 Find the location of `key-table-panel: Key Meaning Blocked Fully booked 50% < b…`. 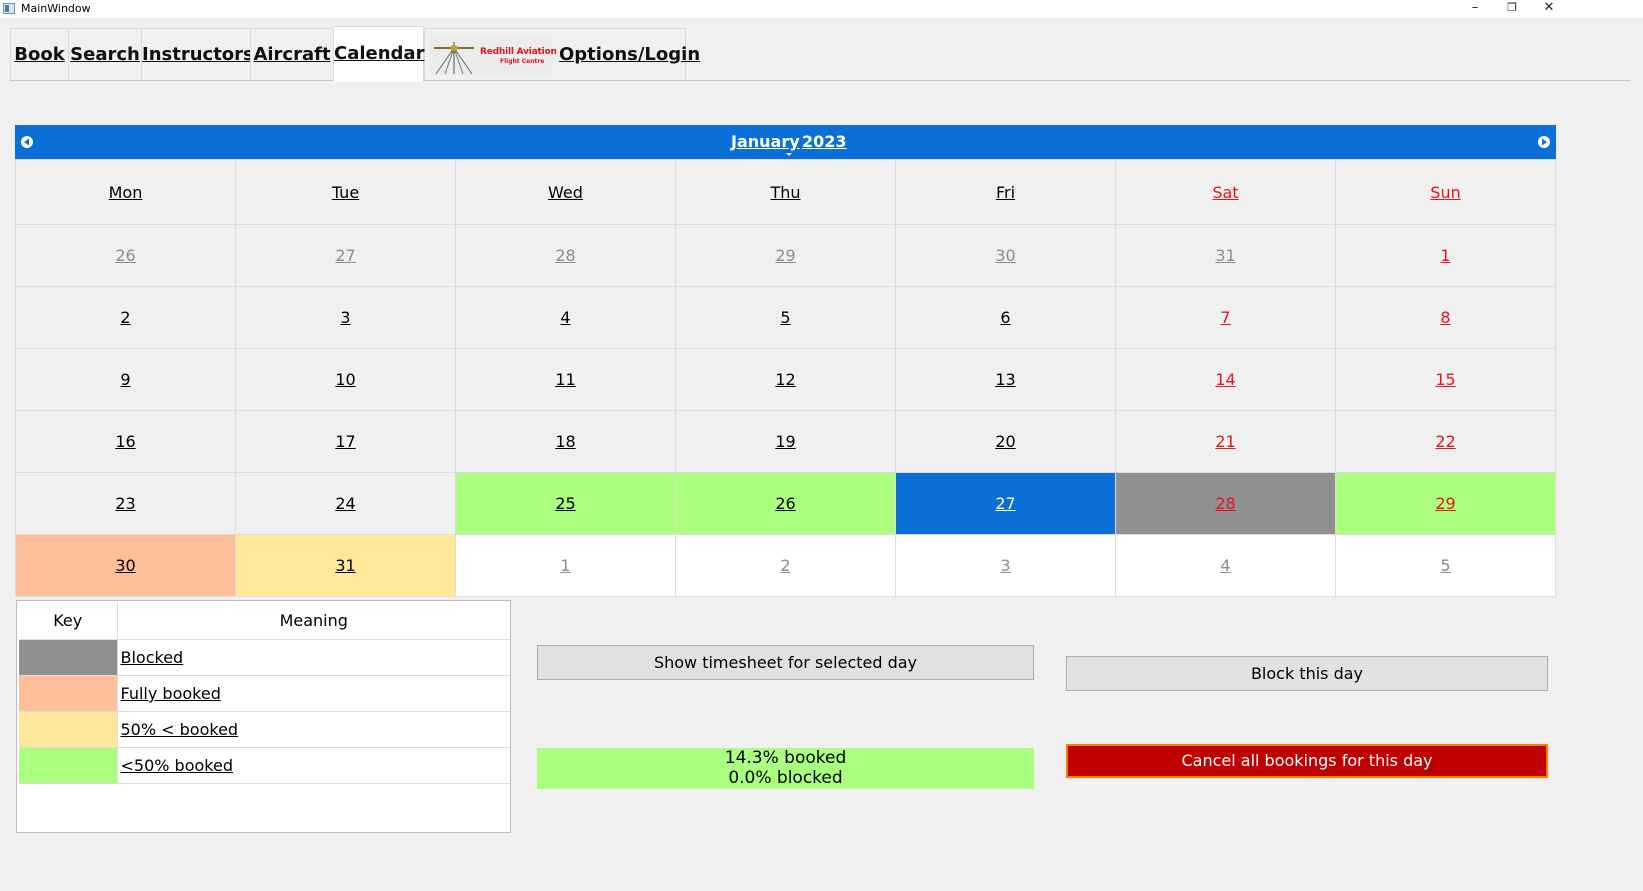

key-table-panel: Key Meaning Blocked Fully booked 50% < b… is located at coordinates (263, 716).